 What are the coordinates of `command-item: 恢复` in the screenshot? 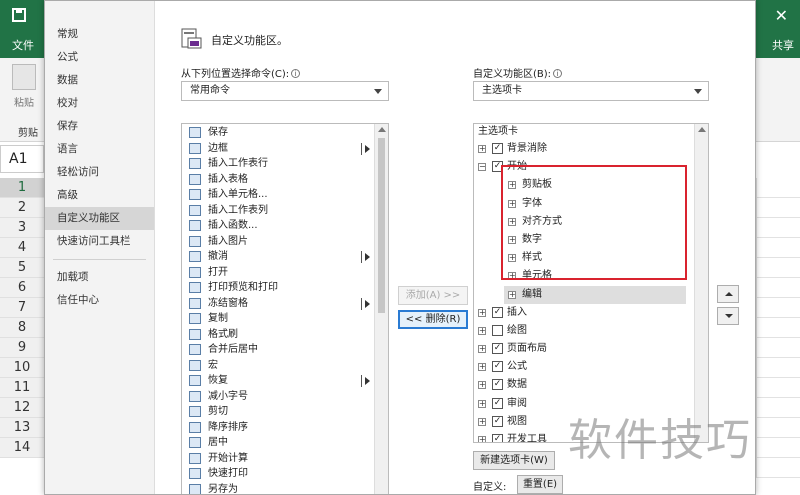 It's located at (285, 381).